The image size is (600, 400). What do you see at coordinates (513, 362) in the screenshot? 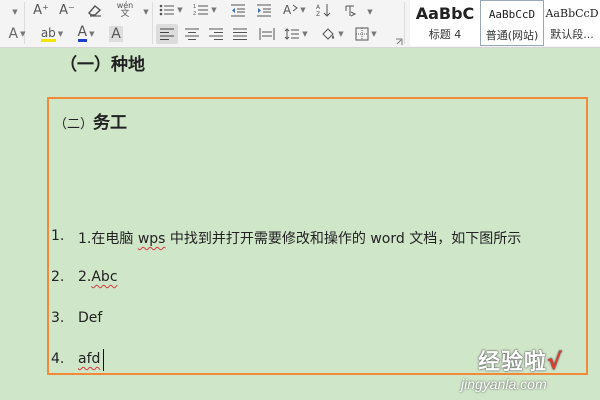
I see `watermark-text: 经验啦` at bounding box center [513, 362].